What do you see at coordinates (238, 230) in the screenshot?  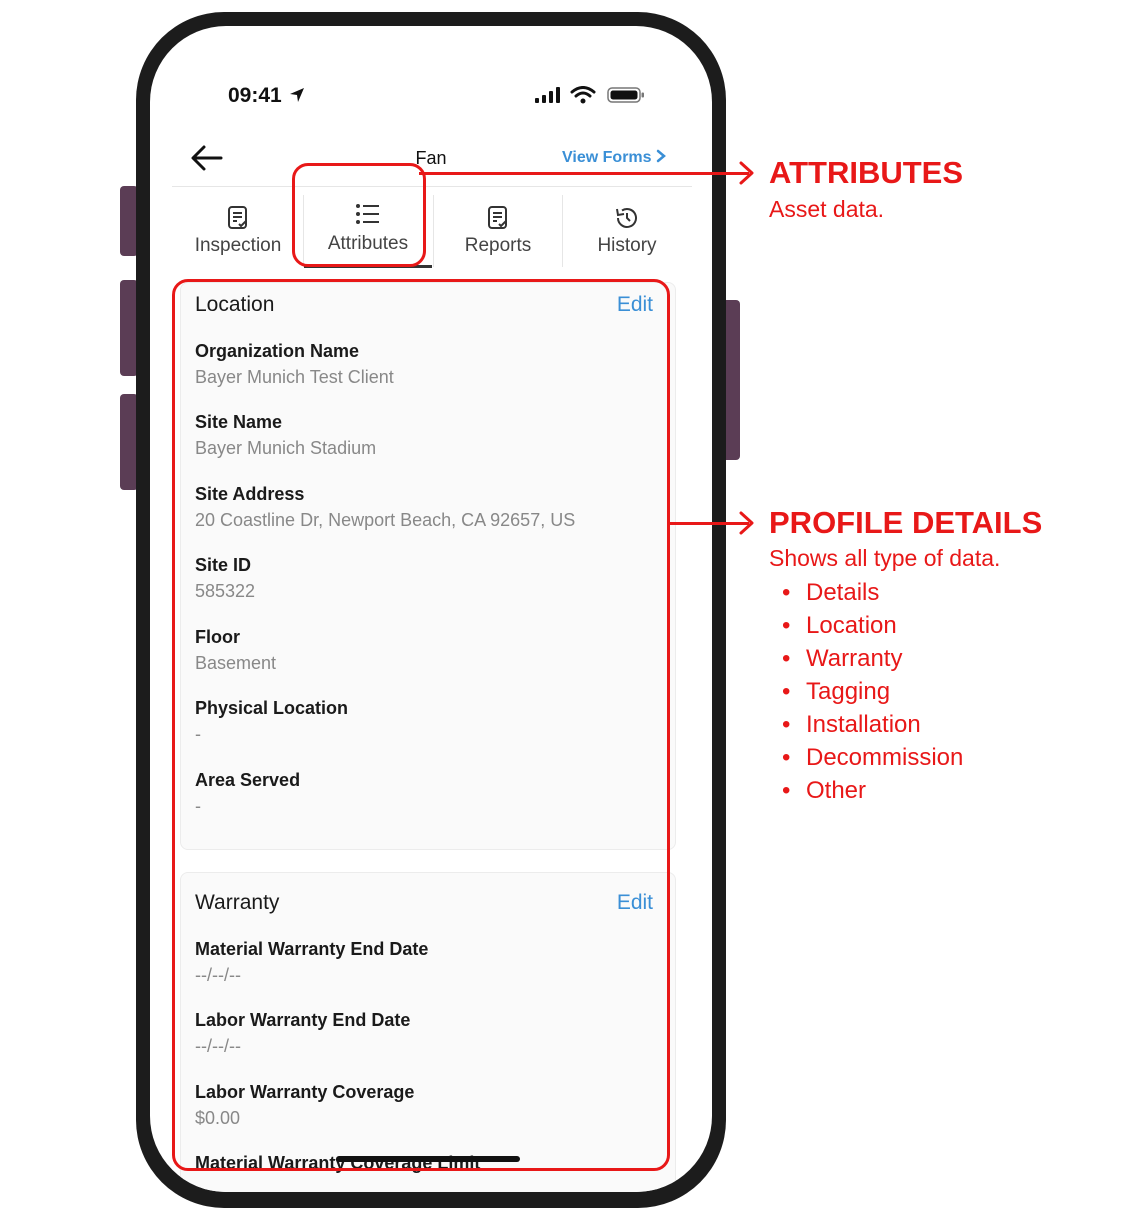 I see `tab-inspection: Inspection` at bounding box center [238, 230].